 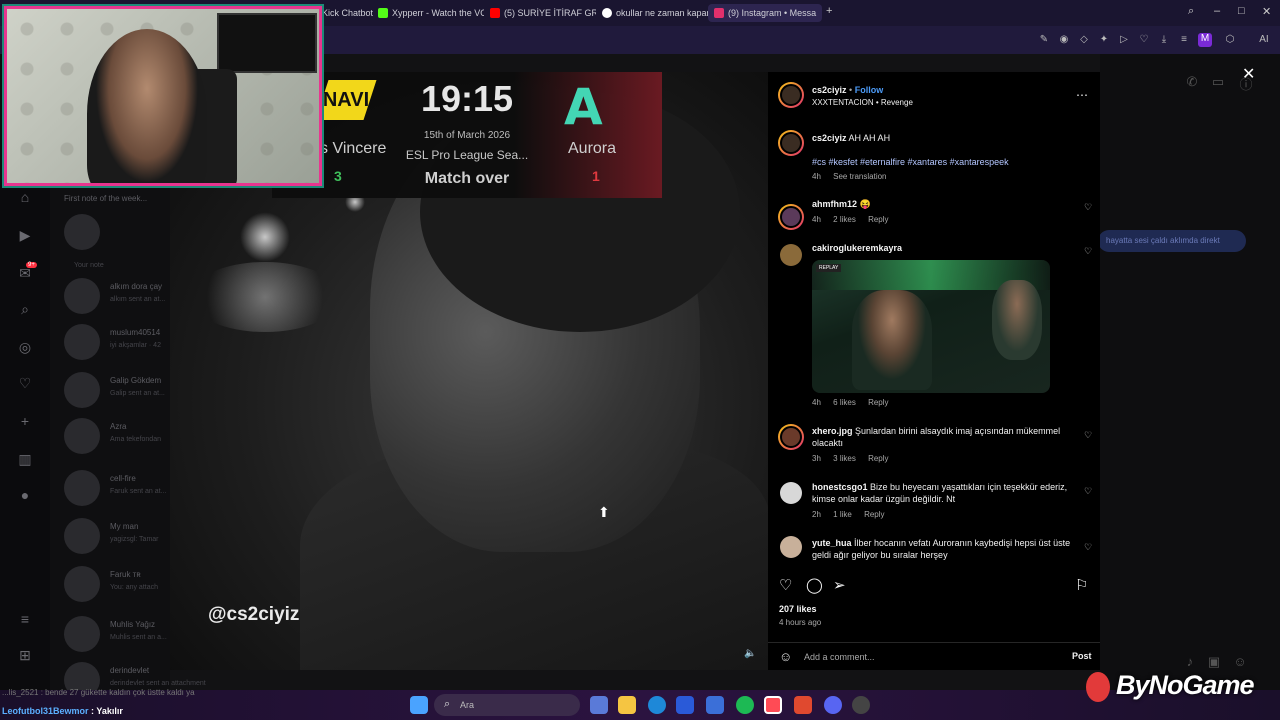 I want to click on reels-icon: ▶, so click(x=25, y=235).